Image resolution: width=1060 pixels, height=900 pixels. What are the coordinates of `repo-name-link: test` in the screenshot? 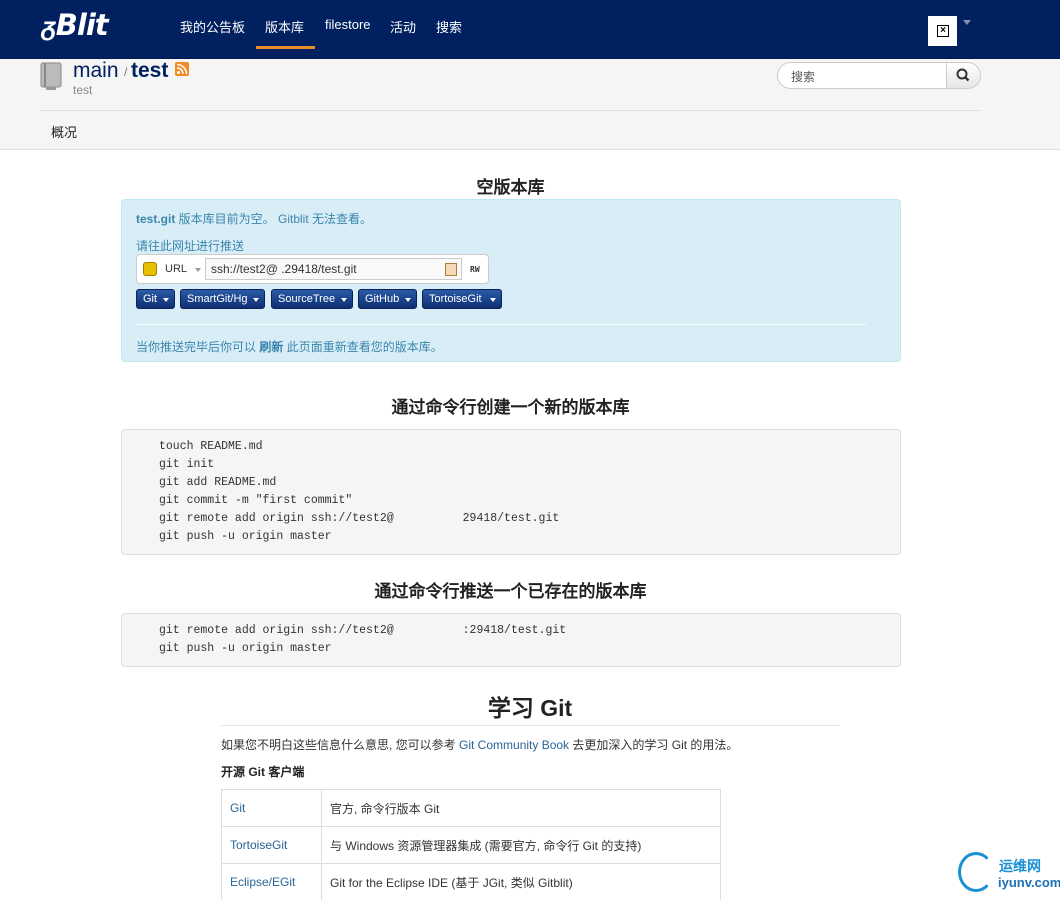 It's located at (149, 71).